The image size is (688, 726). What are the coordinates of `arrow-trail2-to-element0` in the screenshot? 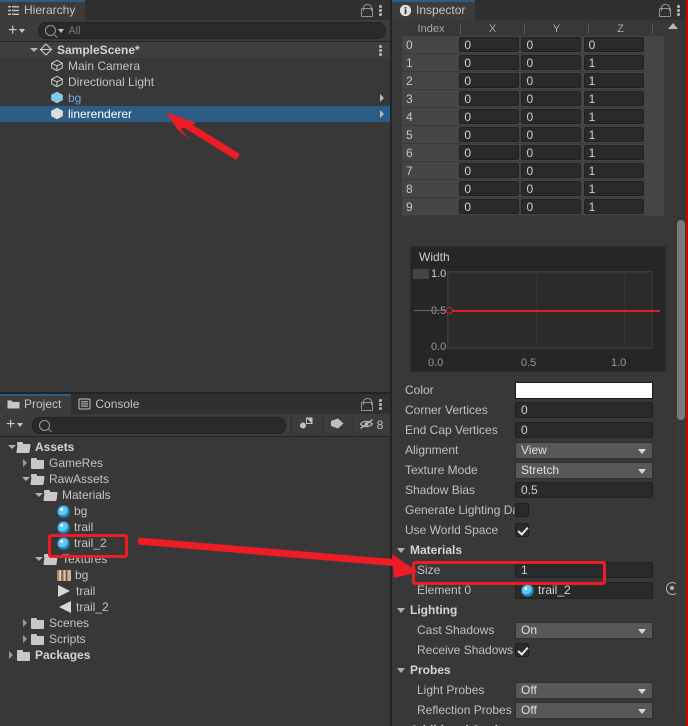 It's located at (277, 557).